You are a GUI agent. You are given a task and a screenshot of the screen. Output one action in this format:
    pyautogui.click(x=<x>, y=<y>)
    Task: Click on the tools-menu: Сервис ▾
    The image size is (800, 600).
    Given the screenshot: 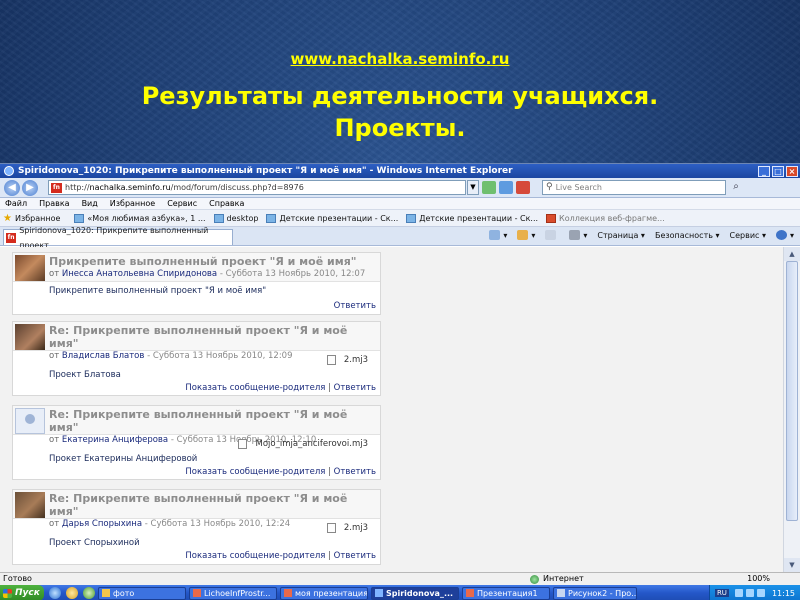 What is the action you would take?
    pyautogui.click(x=748, y=235)
    